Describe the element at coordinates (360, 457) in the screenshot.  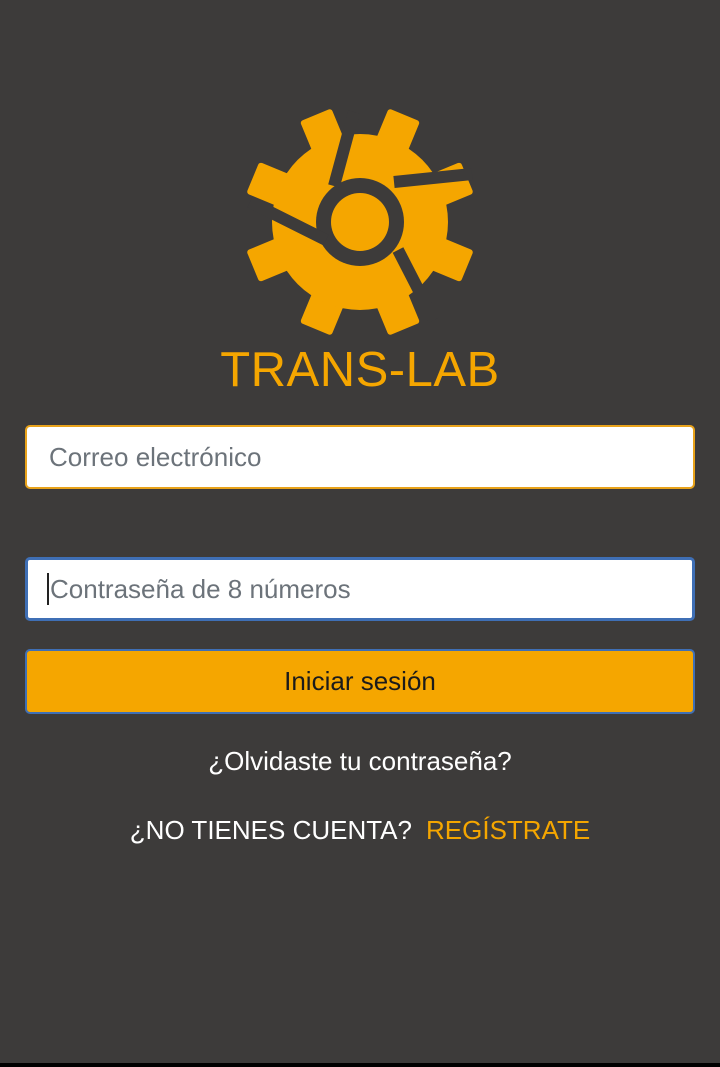
I see `email-field` at that location.